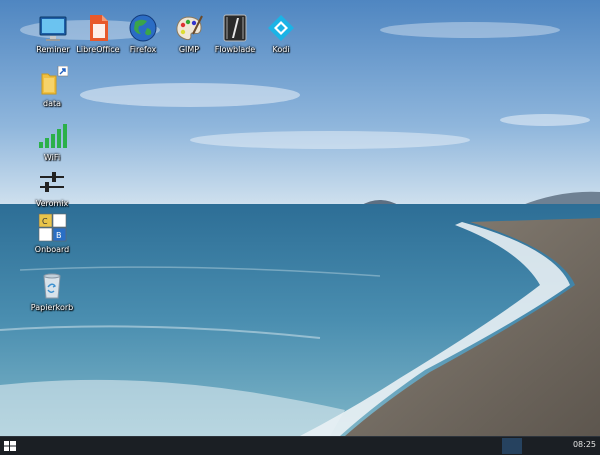 This screenshot has height=458, width=600. What do you see at coordinates (281, 49) in the screenshot?
I see `desktop-icon-label: Kodi` at bounding box center [281, 49].